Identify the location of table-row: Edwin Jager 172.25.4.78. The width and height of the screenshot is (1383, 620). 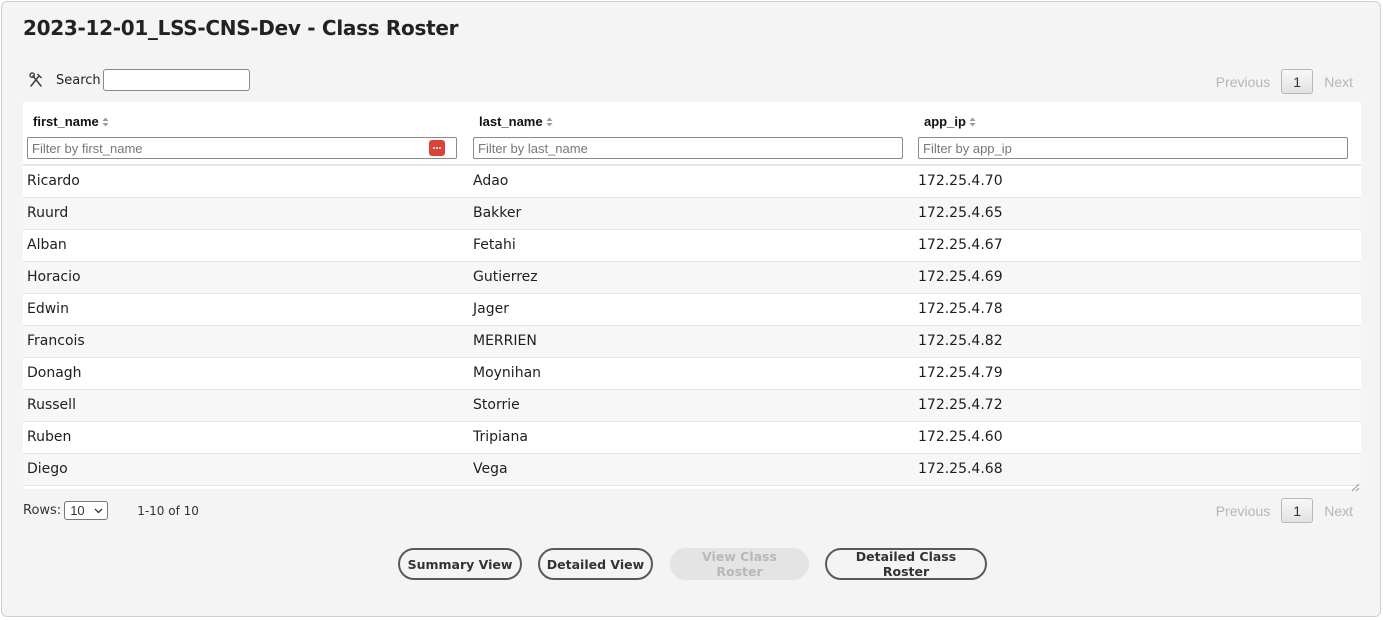
(692, 310).